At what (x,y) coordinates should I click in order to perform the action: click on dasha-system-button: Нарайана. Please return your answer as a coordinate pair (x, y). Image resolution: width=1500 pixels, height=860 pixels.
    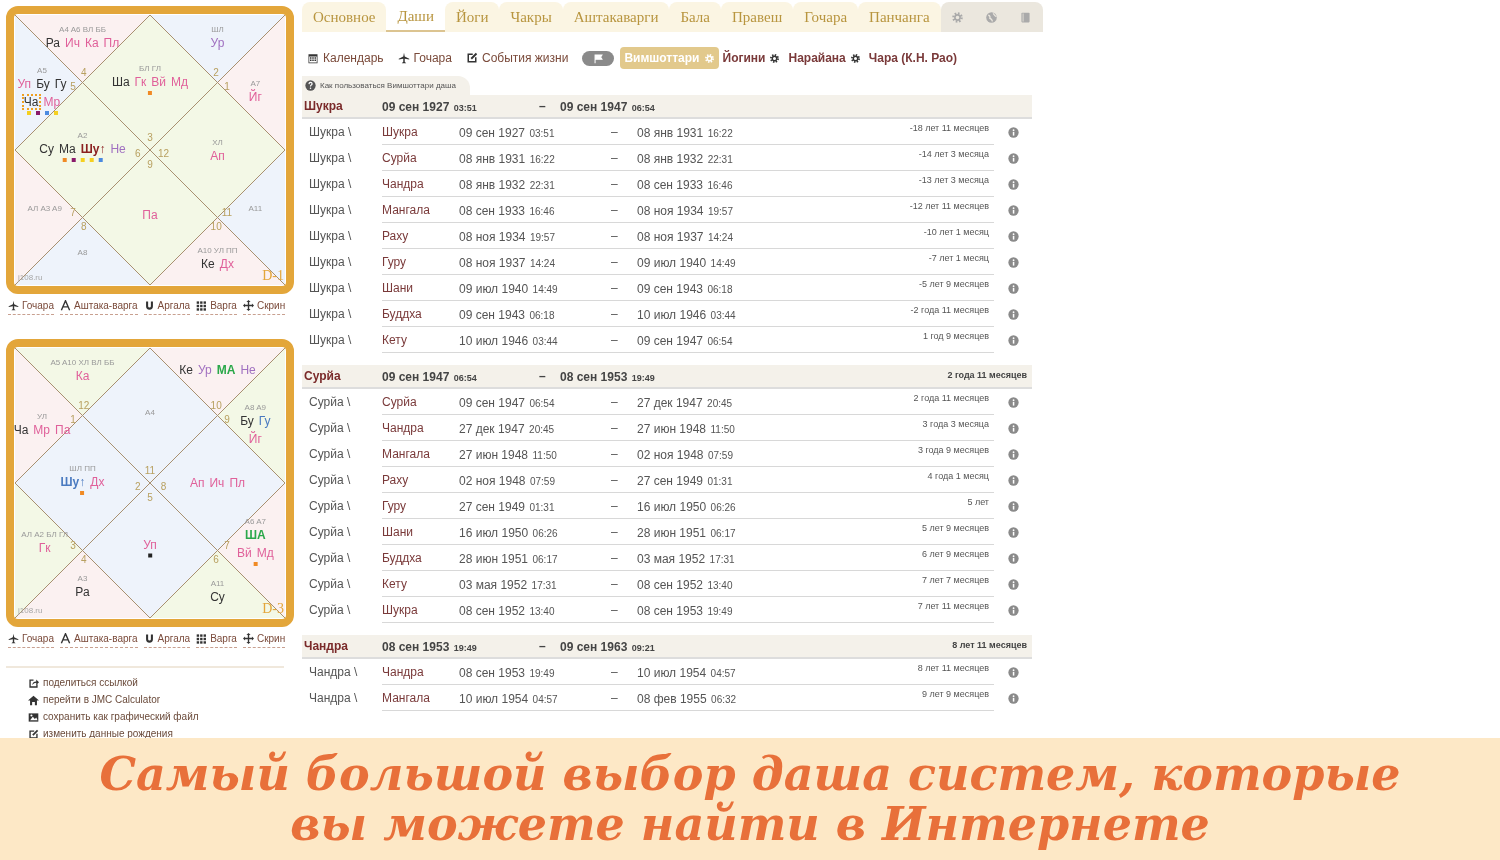
    Looking at the image, I should click on (824, 58).